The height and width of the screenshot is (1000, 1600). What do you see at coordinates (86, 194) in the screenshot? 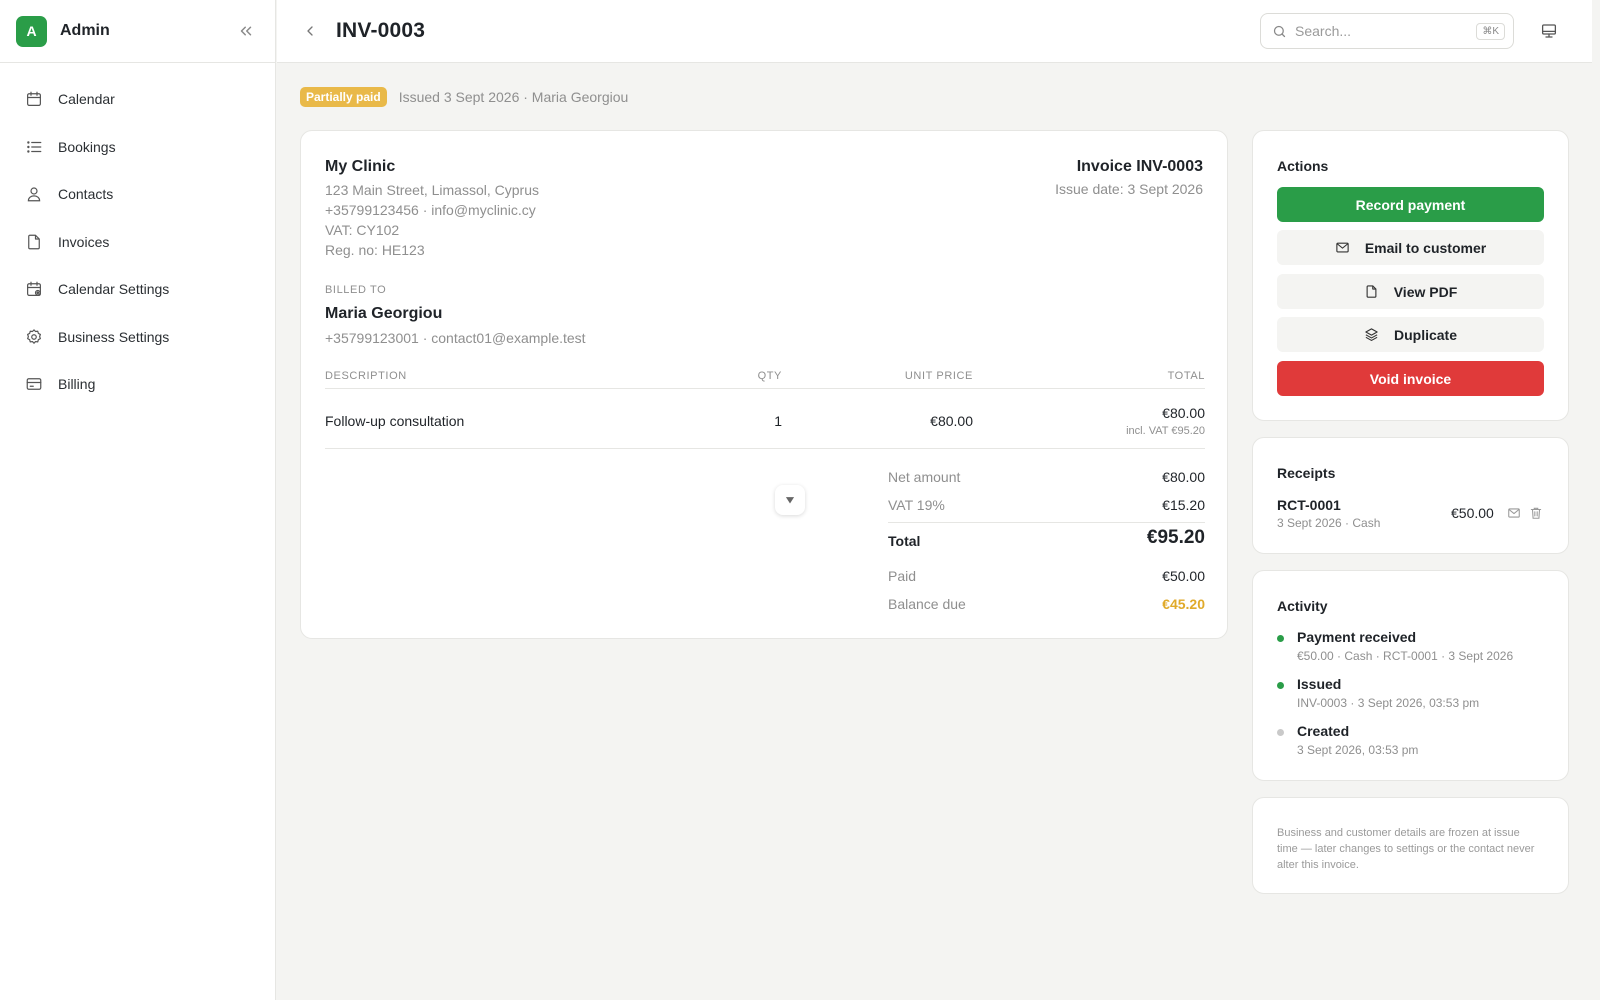
I see `sidebar-item-label: Contacts` at bounding box center [86, 194].